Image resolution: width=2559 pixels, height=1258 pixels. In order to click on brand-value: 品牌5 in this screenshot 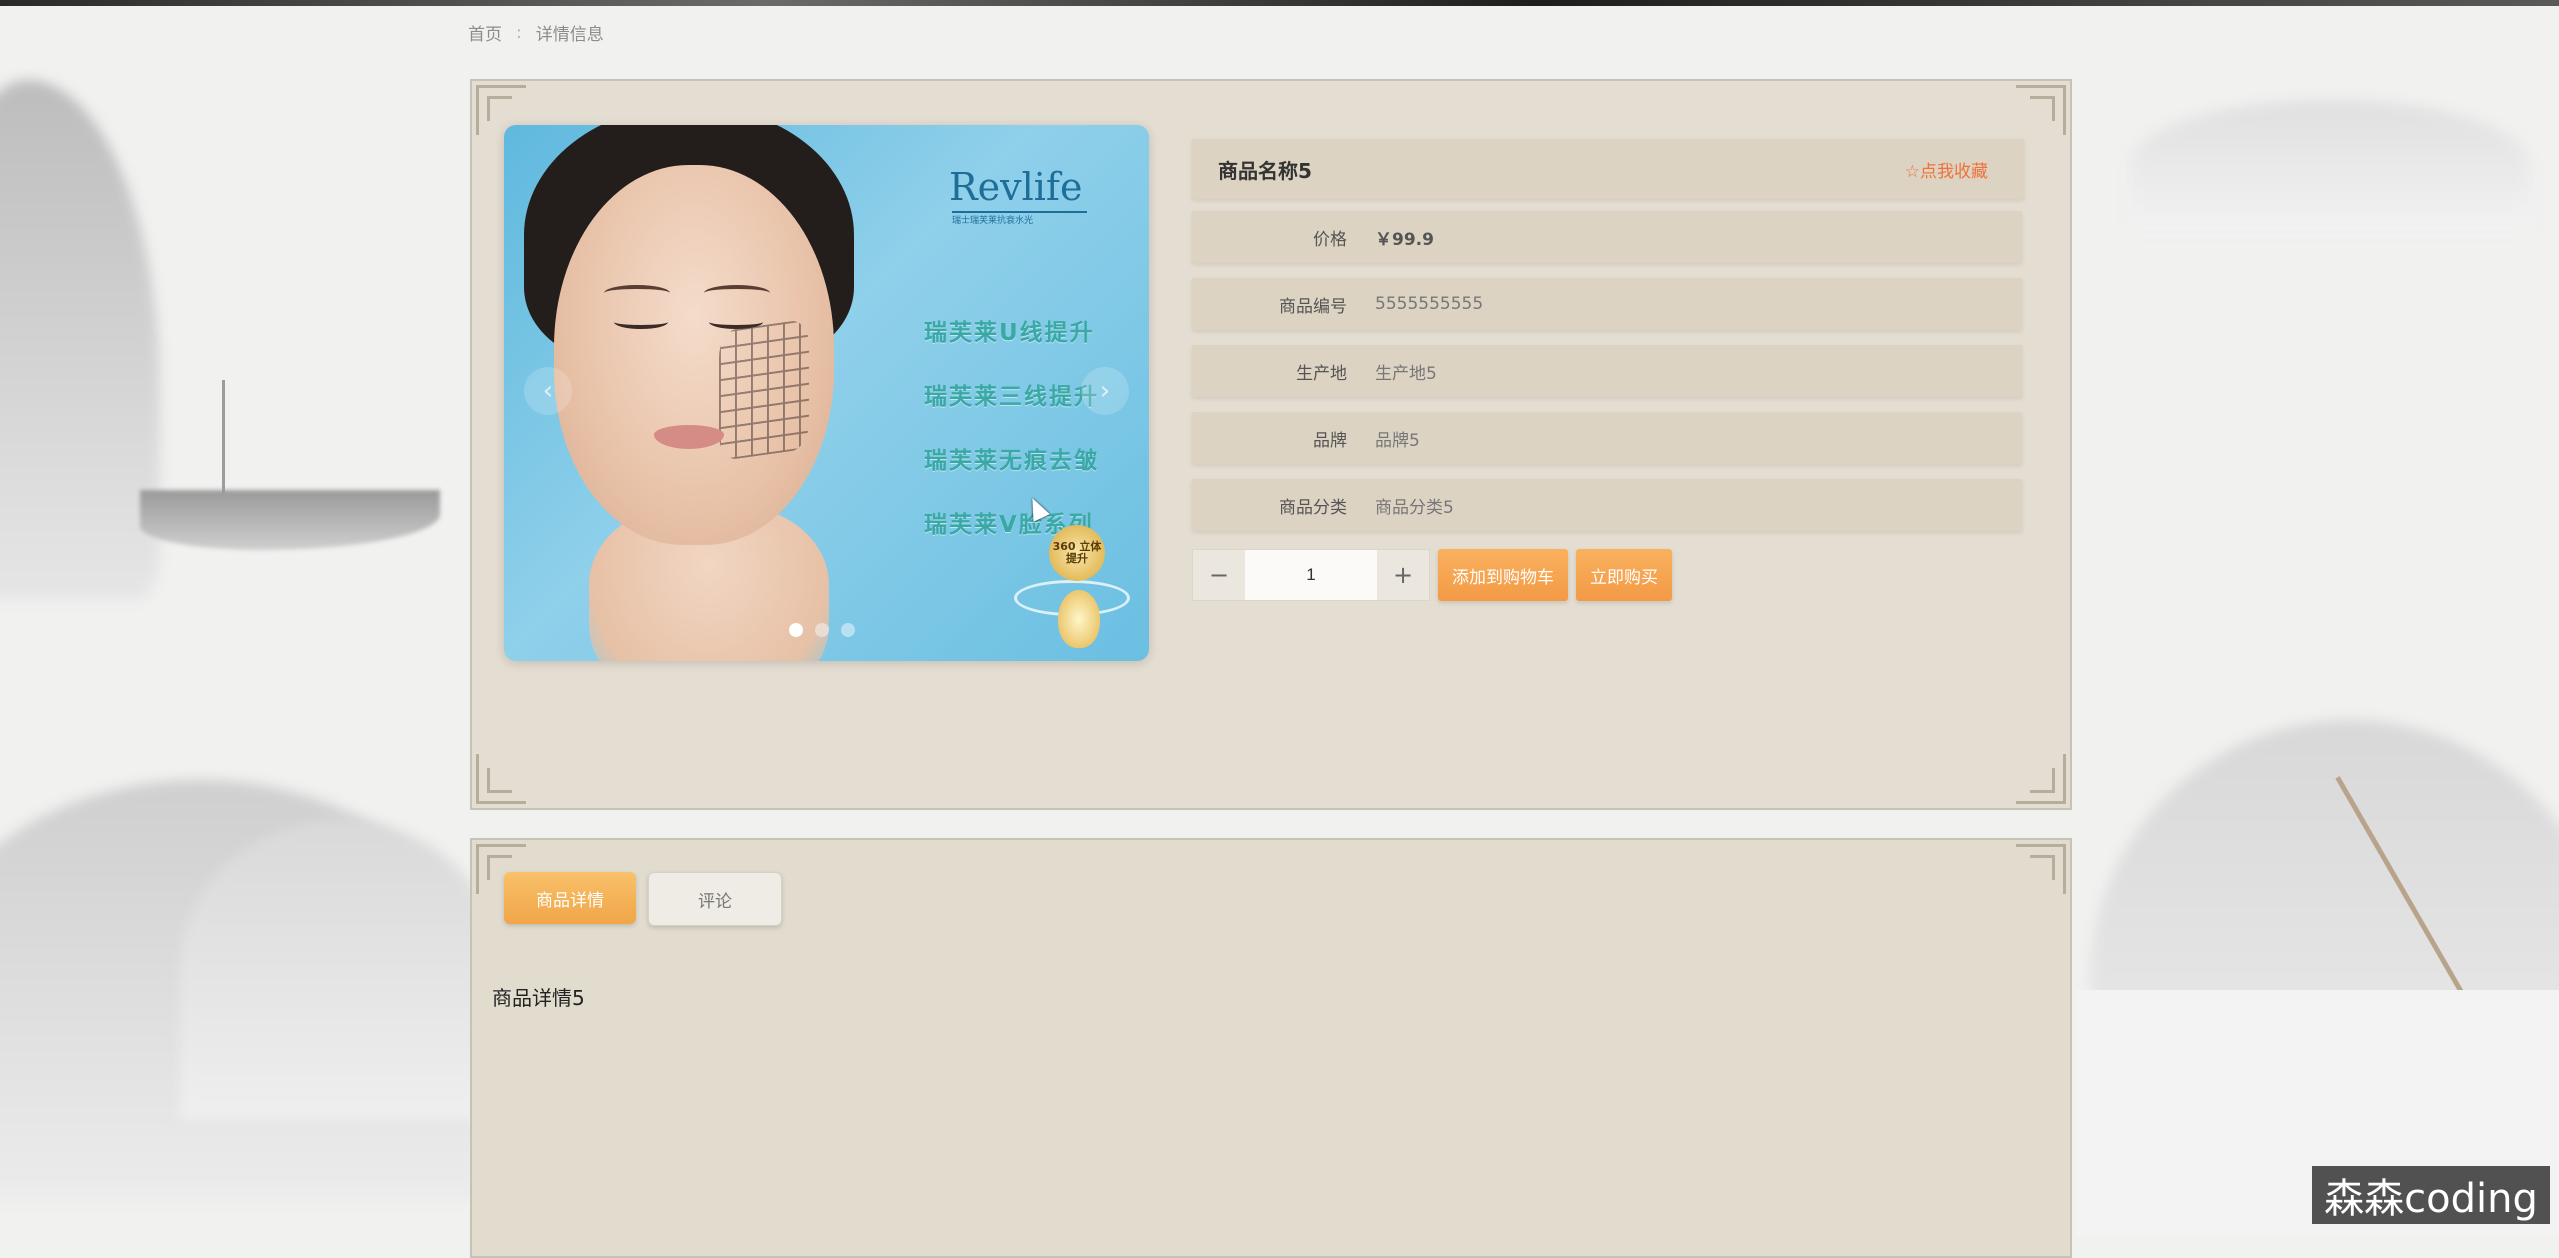, I will do `click(1397, 440)`.